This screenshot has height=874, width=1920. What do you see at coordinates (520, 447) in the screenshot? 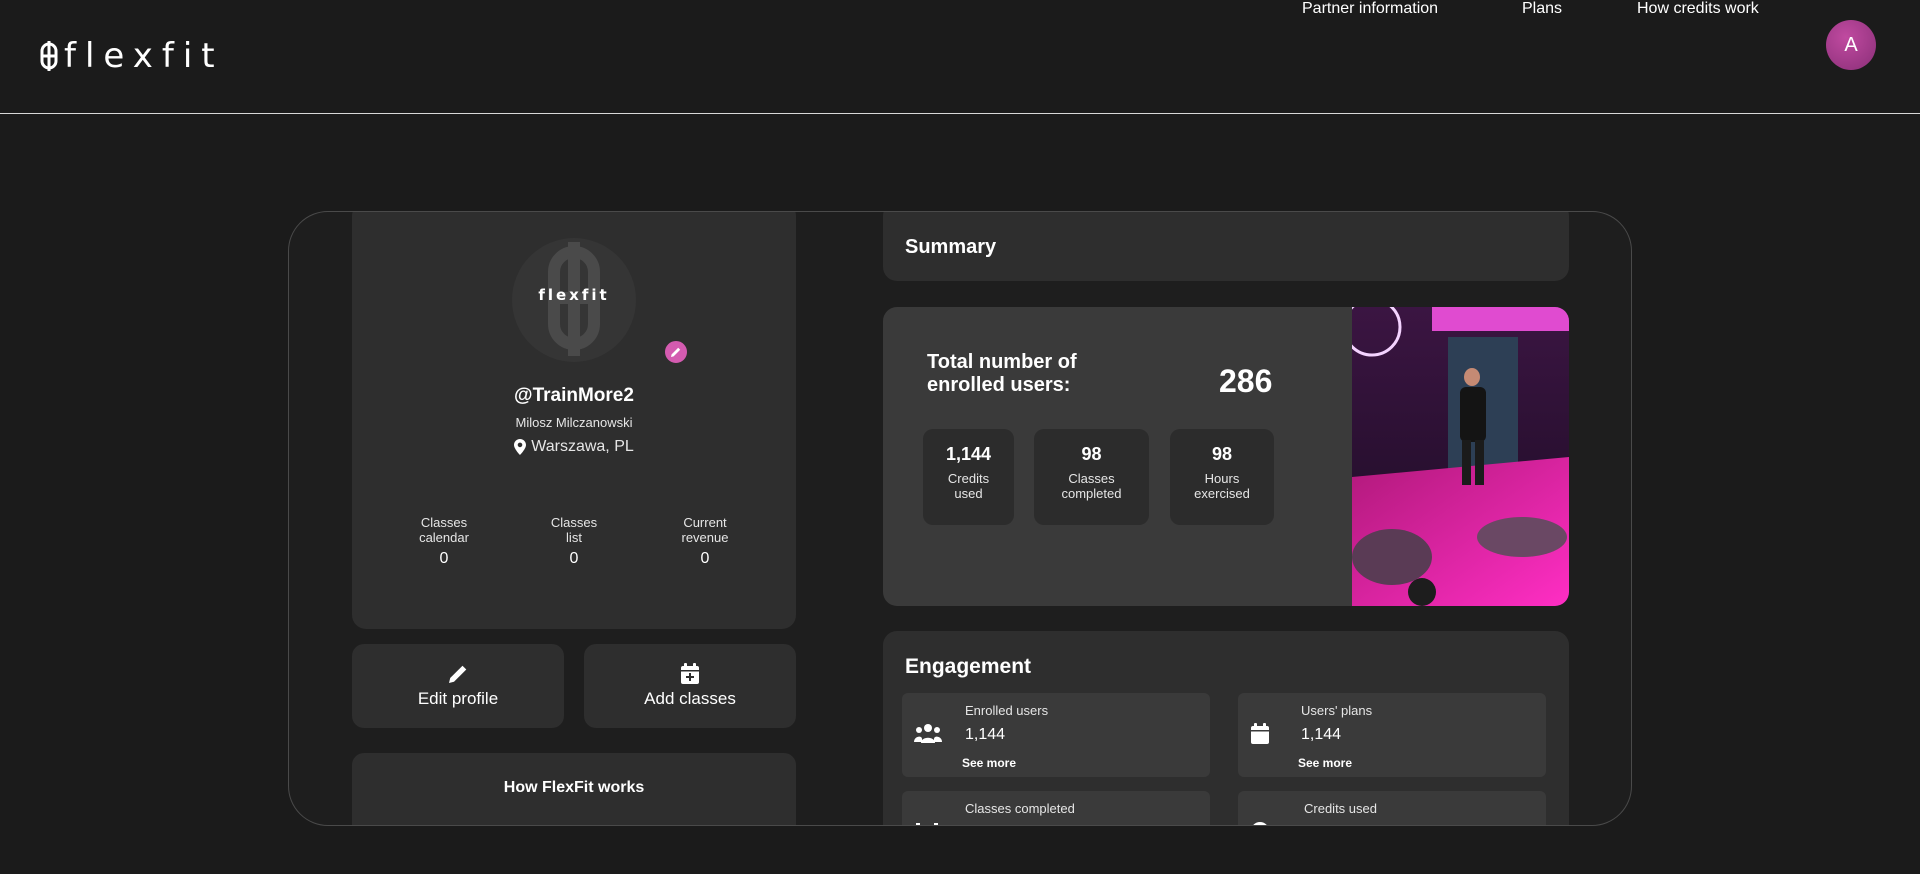
I see `location-pin-icon` at bounding box center [520, 447].